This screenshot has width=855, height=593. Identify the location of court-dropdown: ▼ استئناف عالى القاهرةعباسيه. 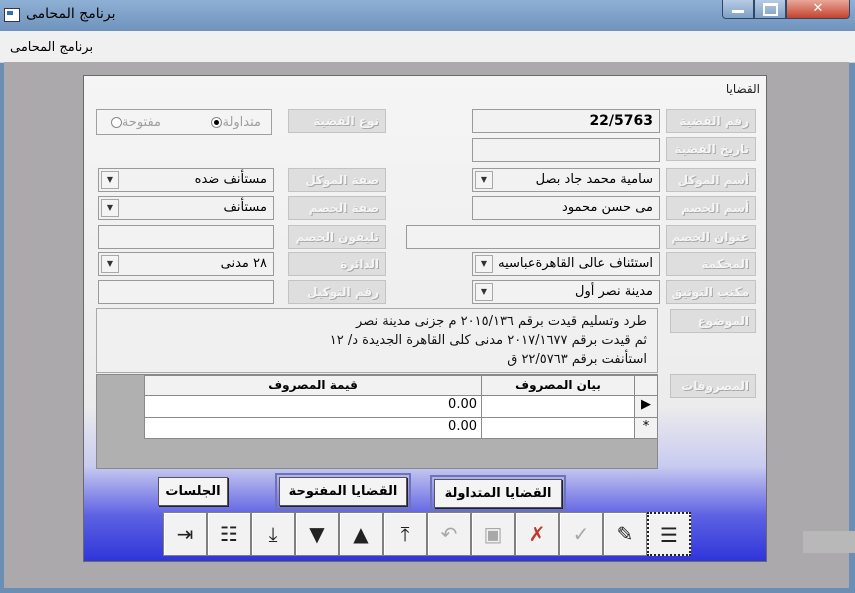
(566, 264).